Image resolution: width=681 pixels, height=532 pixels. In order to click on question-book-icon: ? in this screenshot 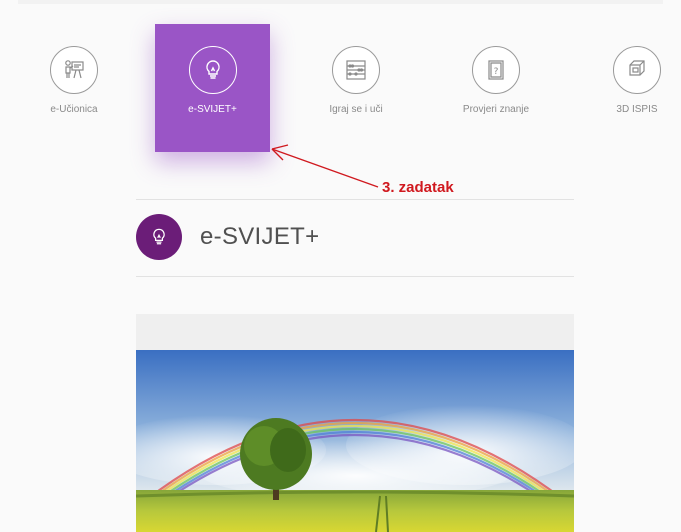, I will do `click(496, 70)`.